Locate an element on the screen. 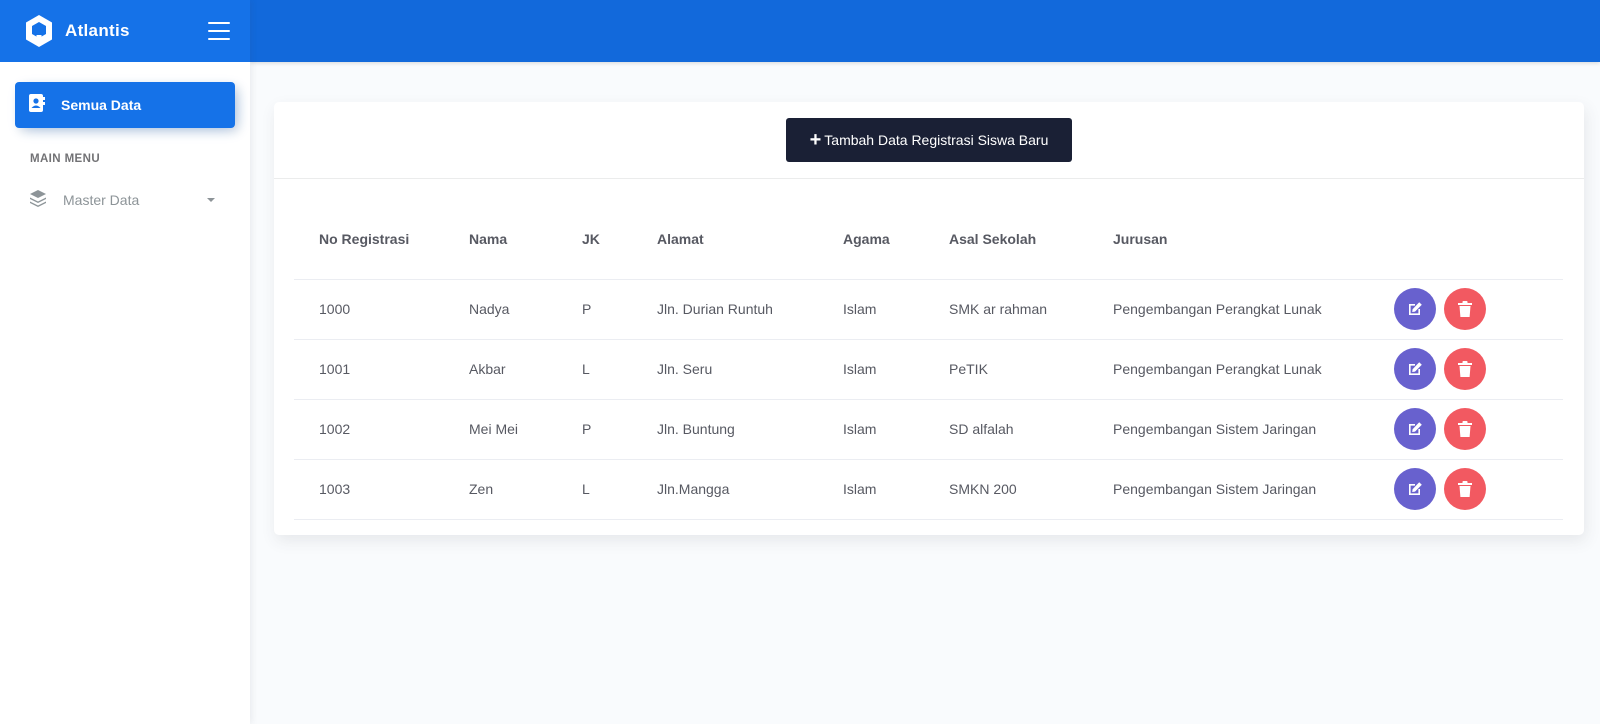 The image size is (1600, 724). add-registration-button: + Tambah Data Registrasi Siswa Baru is located at coordinates (929, 140).